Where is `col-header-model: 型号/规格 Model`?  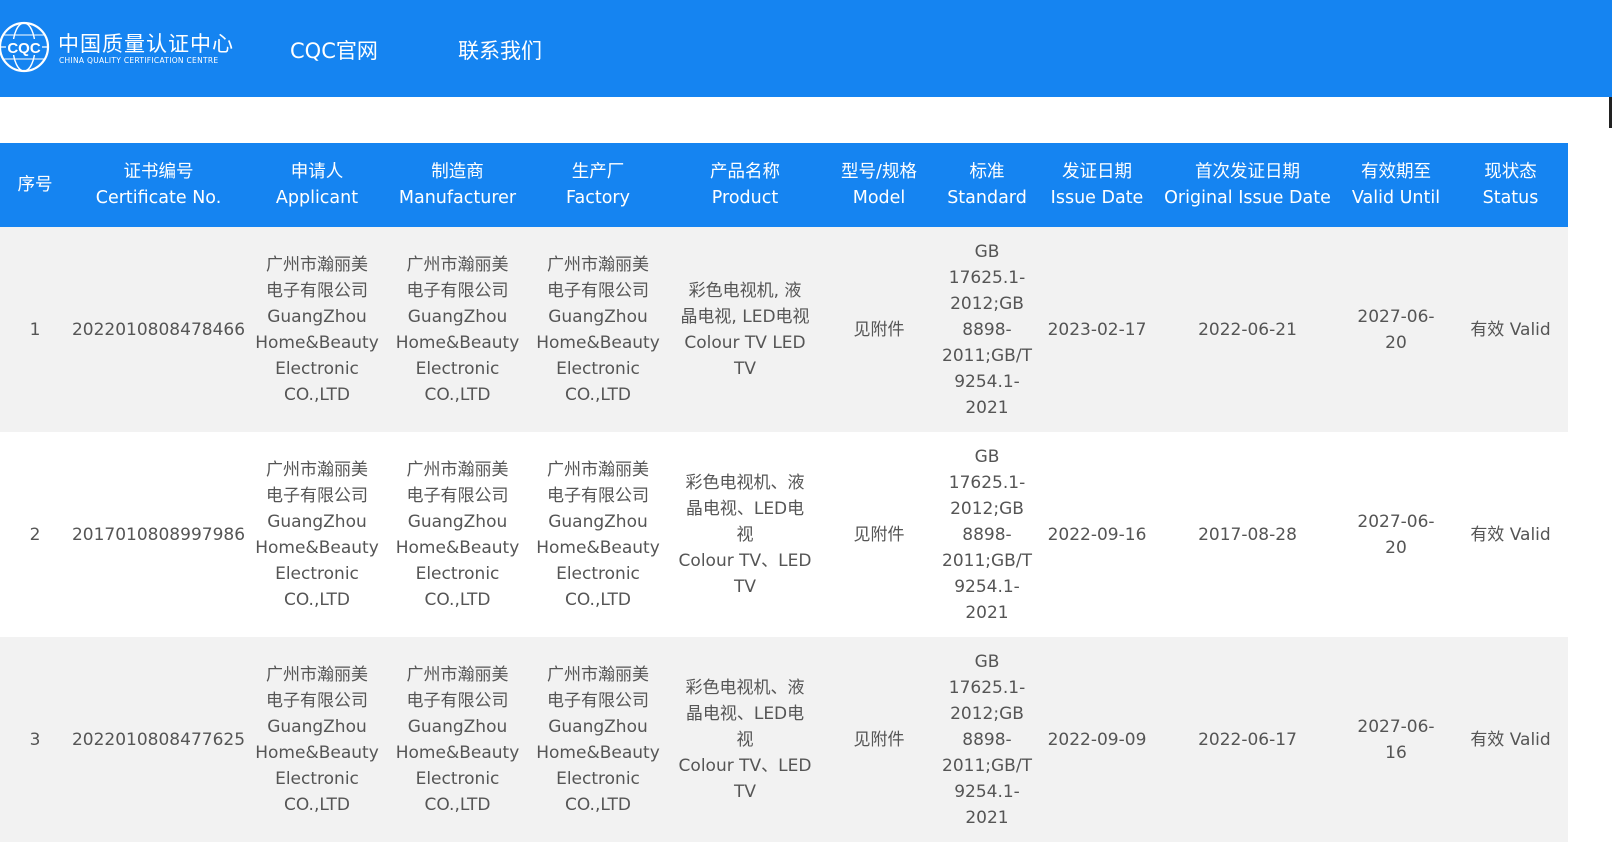 col-header-model: 型号/规格 Model is located at coordinates (879, 185).